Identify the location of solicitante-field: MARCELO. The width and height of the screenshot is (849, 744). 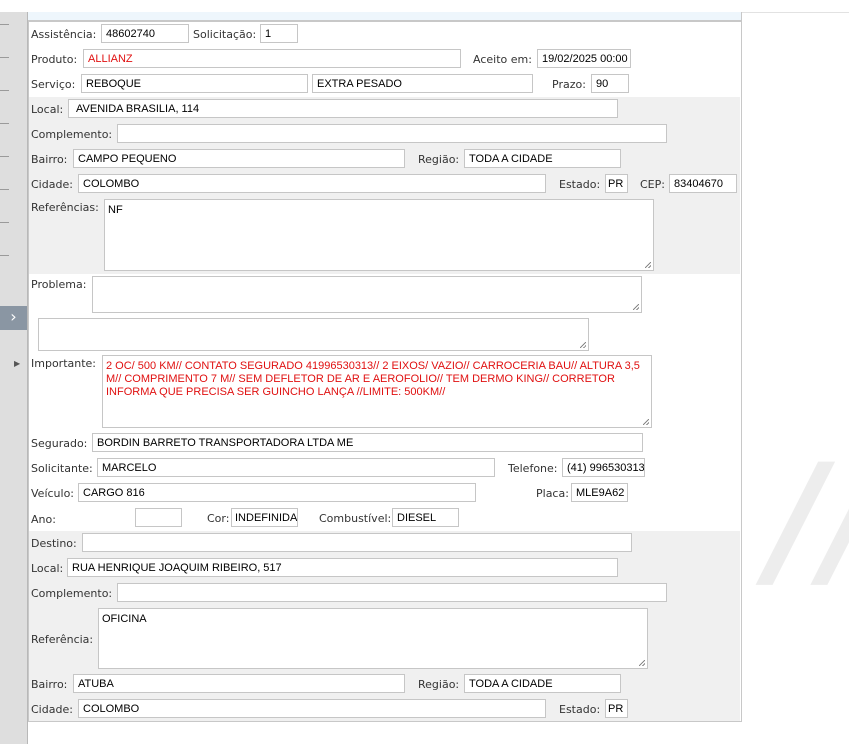
(296, 467).